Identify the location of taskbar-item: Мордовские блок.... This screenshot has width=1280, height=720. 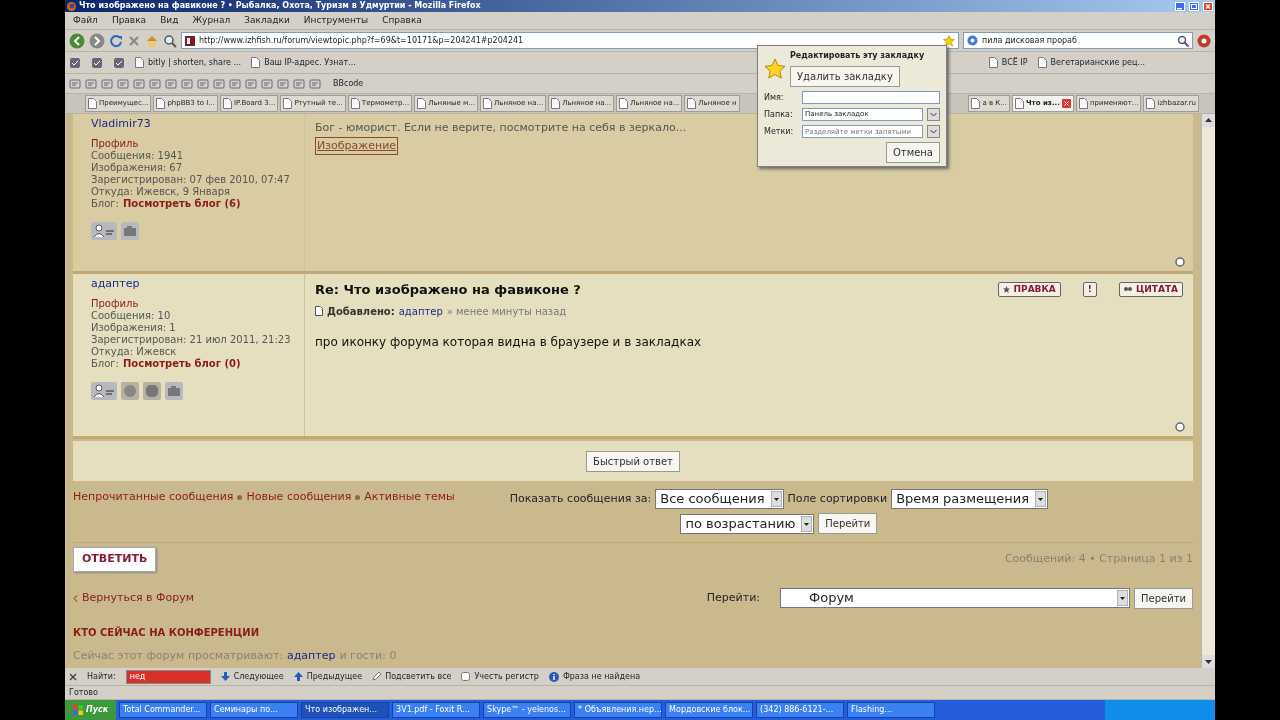
(709, 710).